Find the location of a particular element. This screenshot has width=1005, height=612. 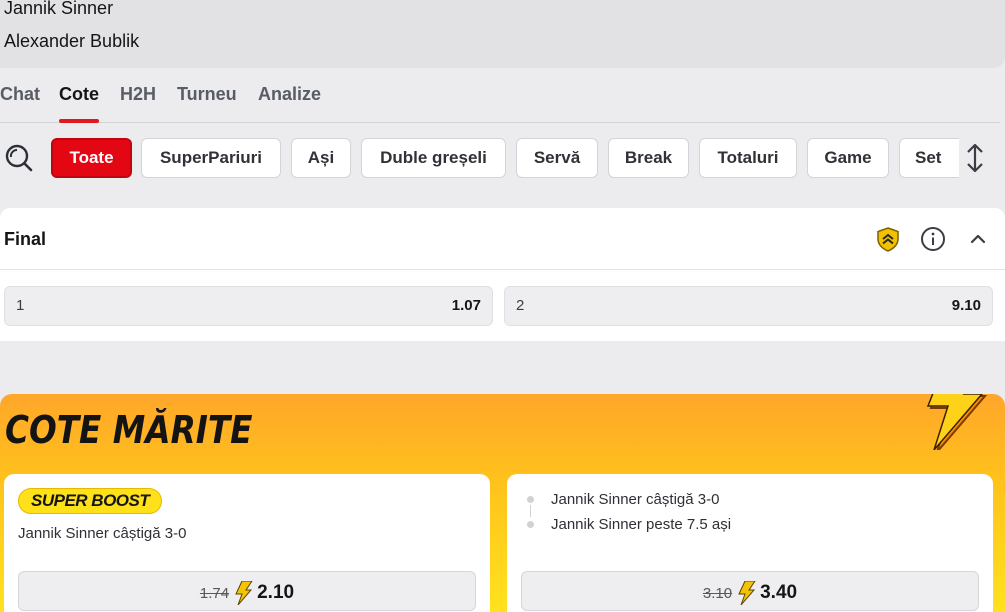

filter-chip-asi: Ași is located at coordinates (321, 158).